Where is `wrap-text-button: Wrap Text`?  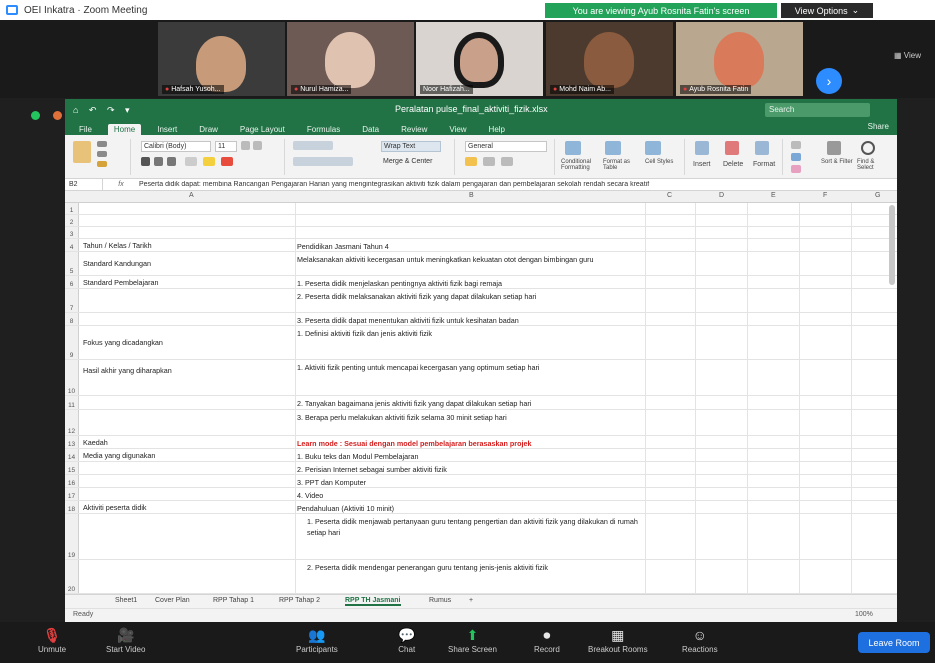
wrap-text-button: Wrap Text is located at coordinates (411, 146).